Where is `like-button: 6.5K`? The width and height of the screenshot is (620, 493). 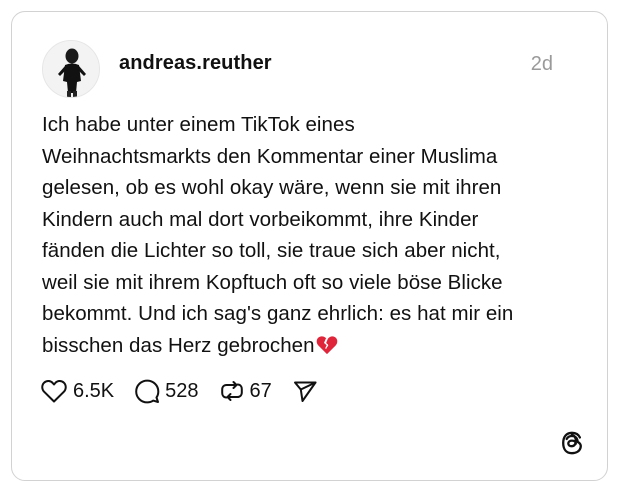 like-button: 6.5K is located at coordinates (77, 391).